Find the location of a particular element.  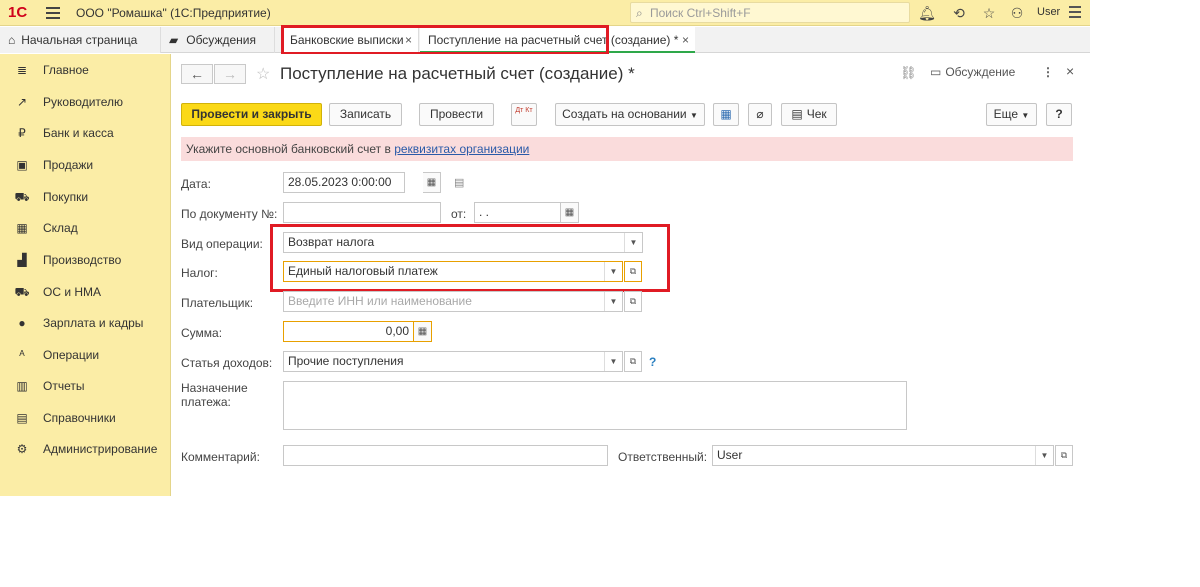

attach-button: ⌀ is located at coordinates (760, 114).